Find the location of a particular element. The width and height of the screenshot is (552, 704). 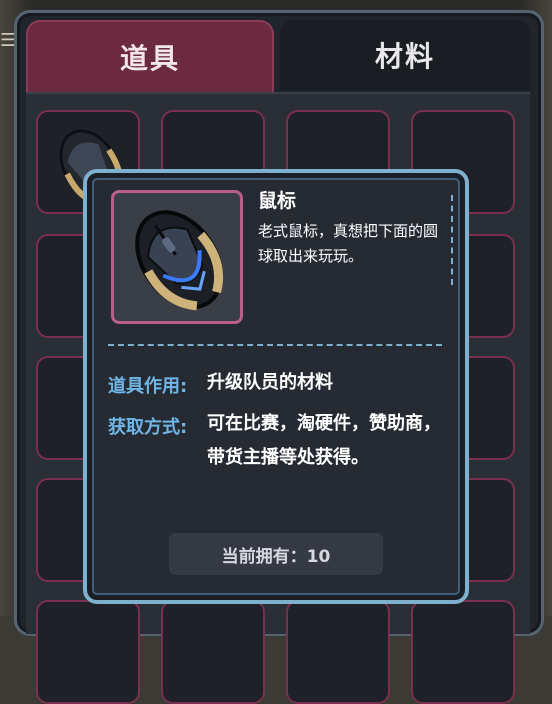

item-description: 老式鼠标，真想把下面的圆球取出来玩玩。 is located at coordinates (348, 243).